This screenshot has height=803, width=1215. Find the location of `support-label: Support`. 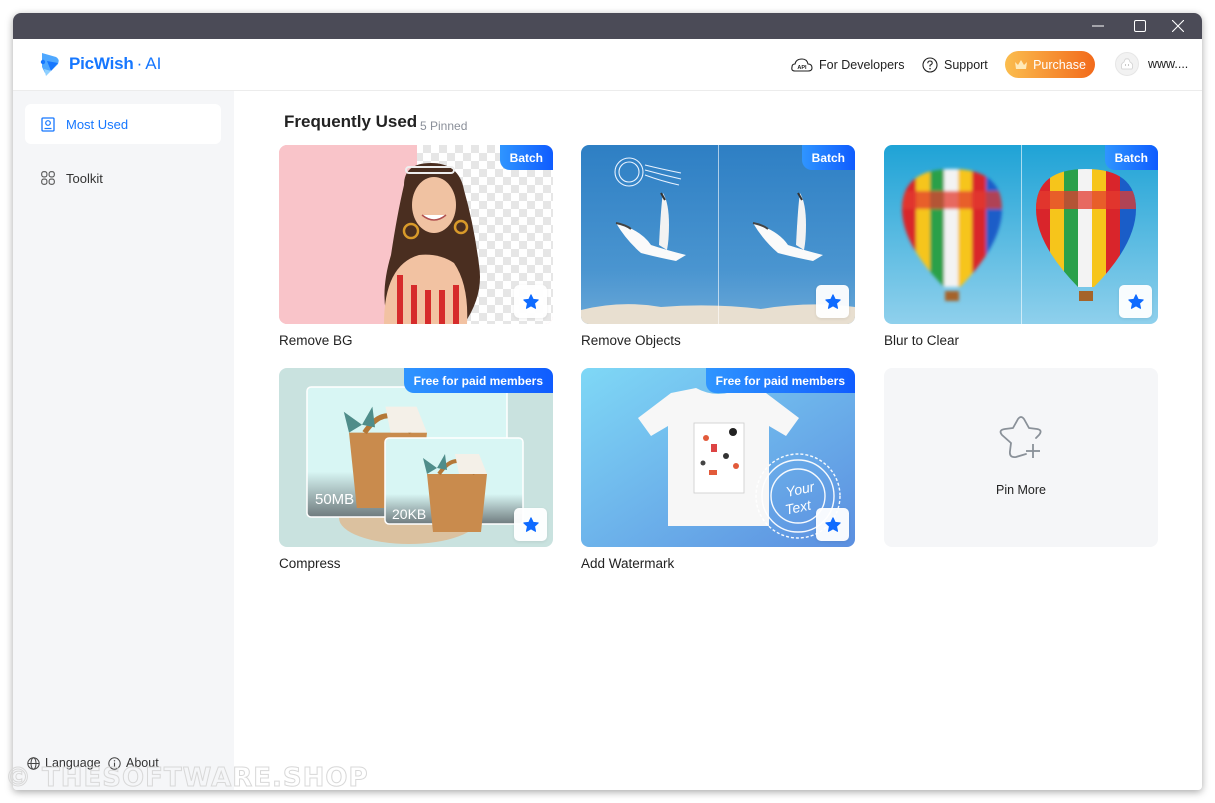

support-label: Support is located at coordinates (966, 65).